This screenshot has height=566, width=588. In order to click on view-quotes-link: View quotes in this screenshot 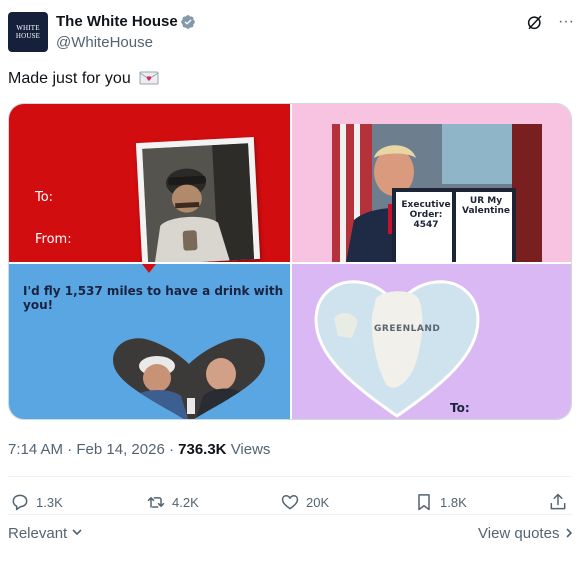, I will do `click(526, 534)`.